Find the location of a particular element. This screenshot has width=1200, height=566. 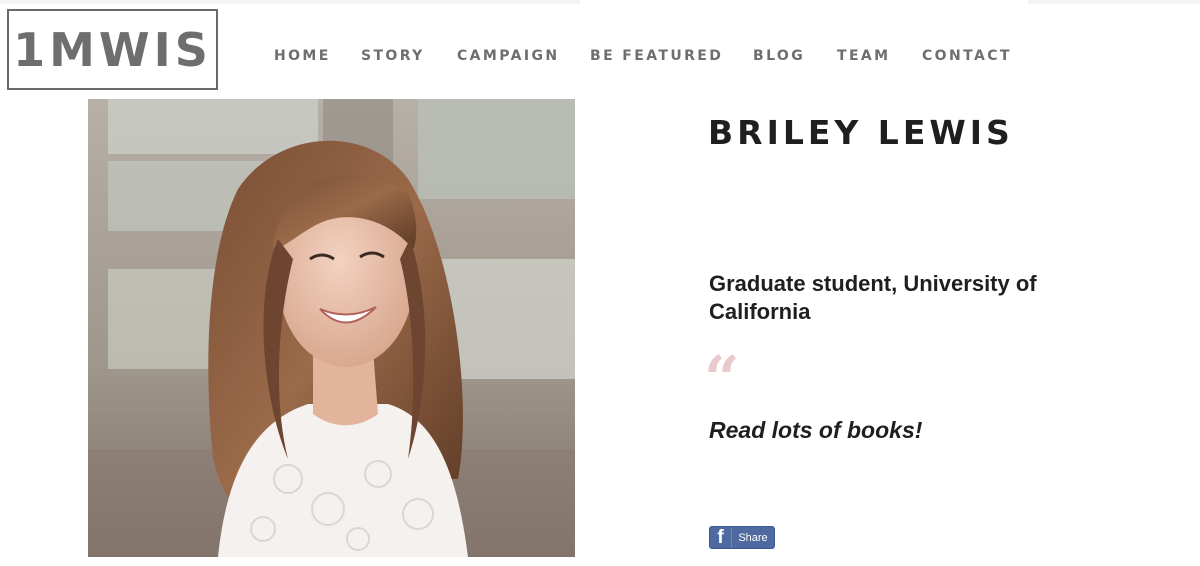

facebook-share-button: f Share is located at coordinates (742, 537).